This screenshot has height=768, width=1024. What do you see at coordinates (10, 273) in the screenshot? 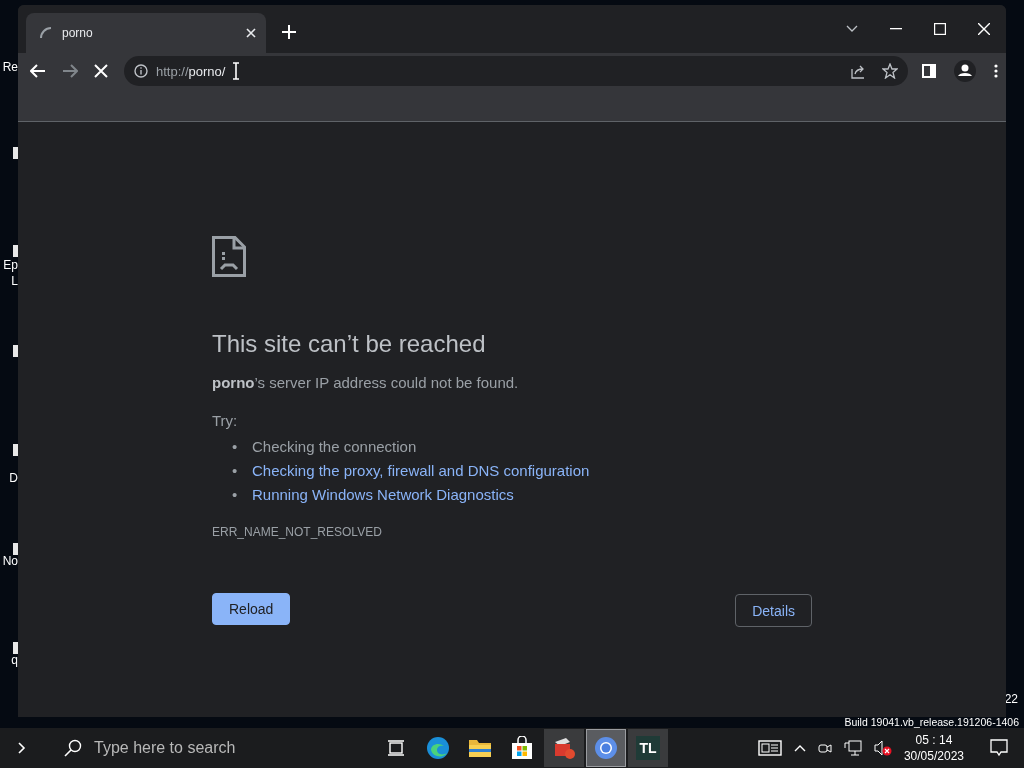
I see `desktop-icon-label: Ep L` at bounding box center [10, 273].